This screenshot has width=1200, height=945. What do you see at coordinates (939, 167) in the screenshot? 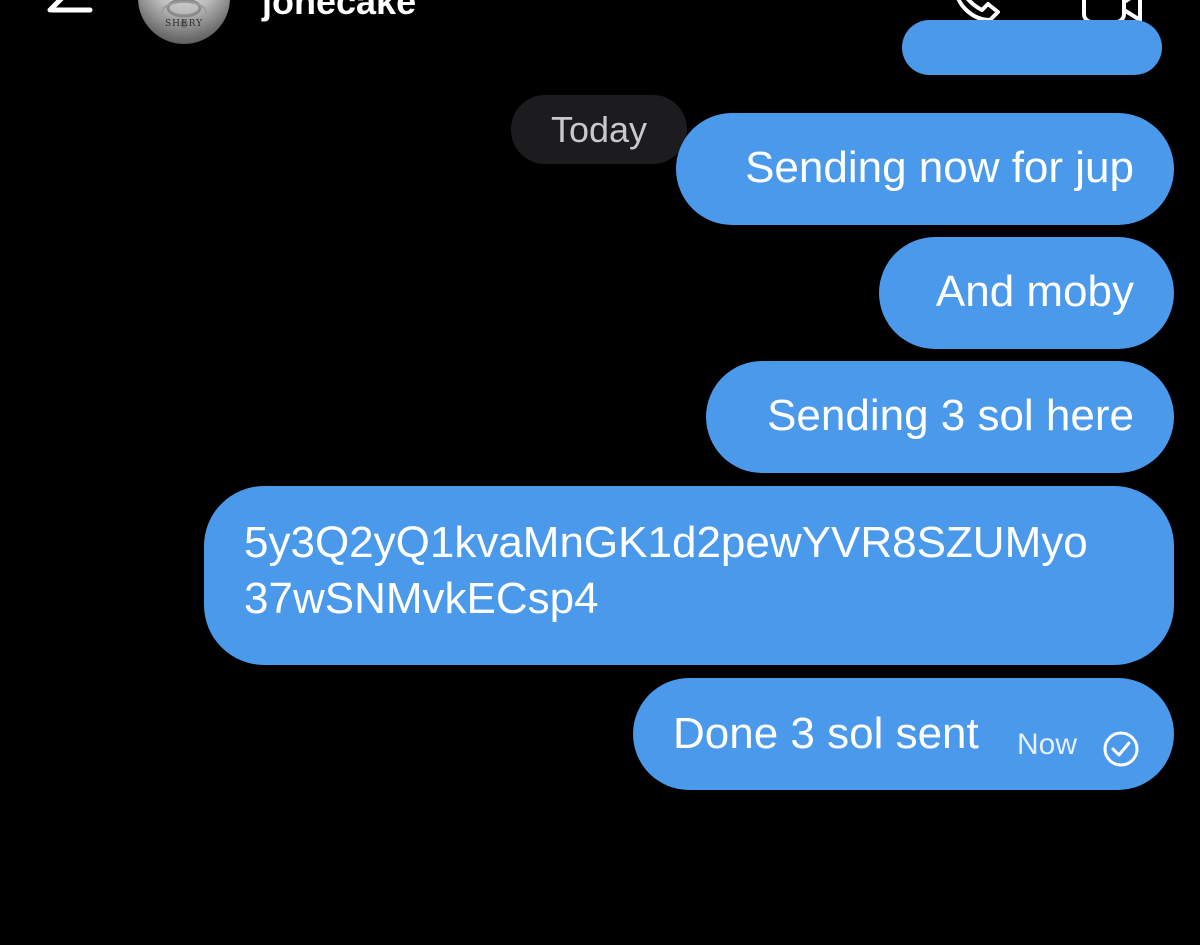
I see `message-text: Sending now for jup` at bounding box center [939, 167].